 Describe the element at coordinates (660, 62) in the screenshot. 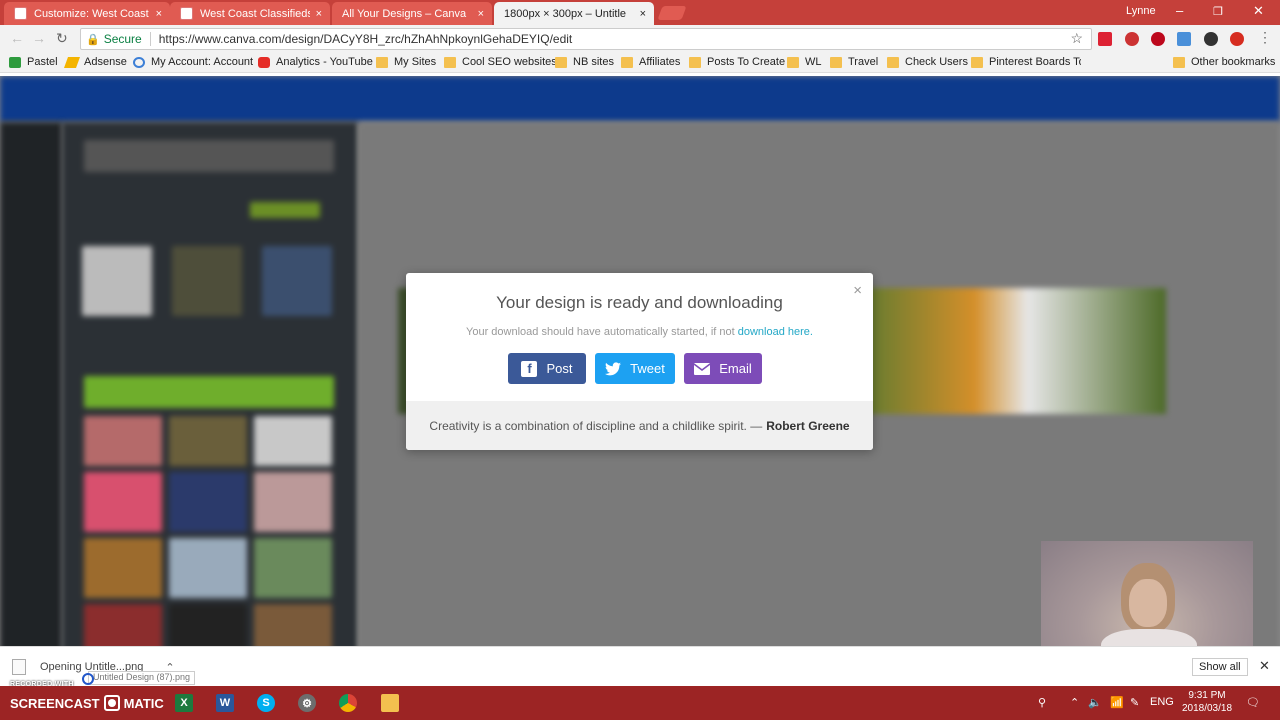

I see `bookmark-label: Affiliates` at that location.